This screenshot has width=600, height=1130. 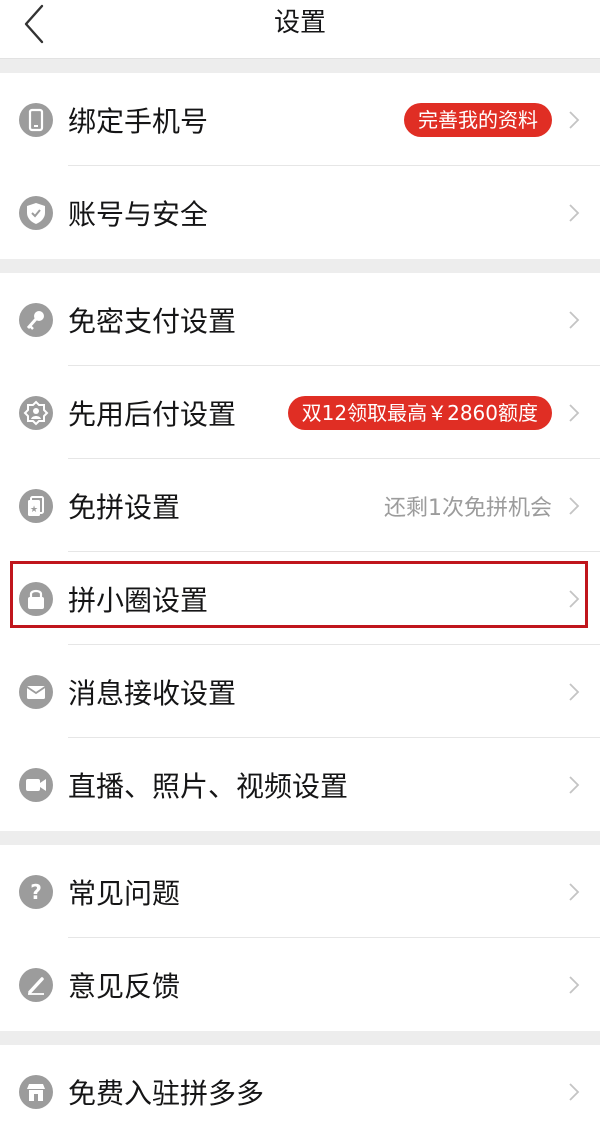 I want to click on page-title: 设置, so click(x=299, y=23).